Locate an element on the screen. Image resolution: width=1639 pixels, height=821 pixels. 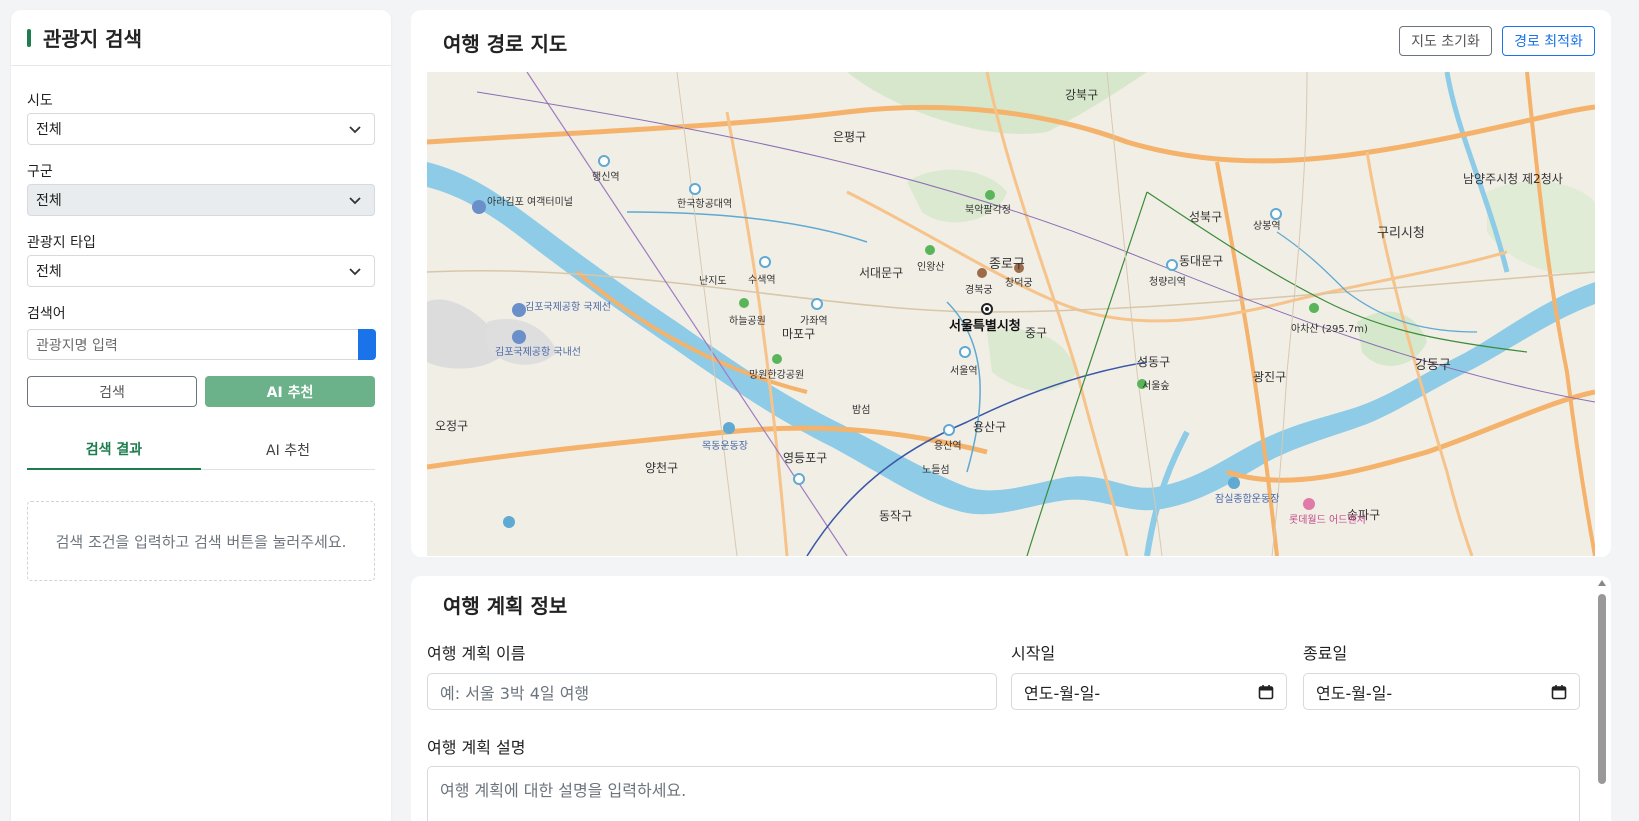
svg-text: 망원한강공원 is located at coordinates (776, 375).